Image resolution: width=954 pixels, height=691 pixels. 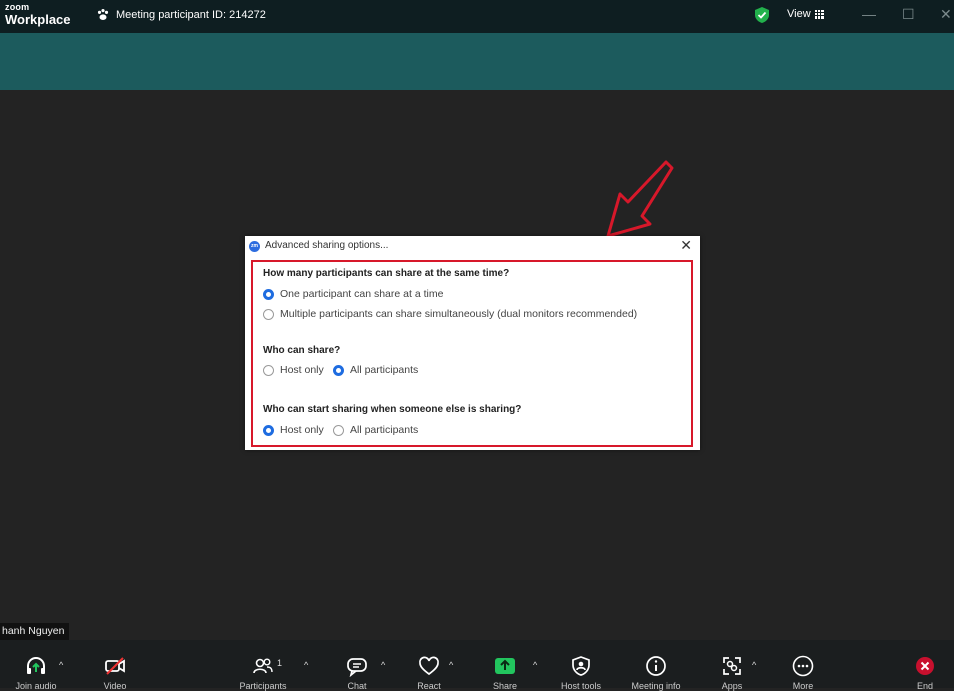 What do you see at coordinates (732, 686) in the screenshot?
I see `apps-label: Apps` at bounding box center [732, 686].